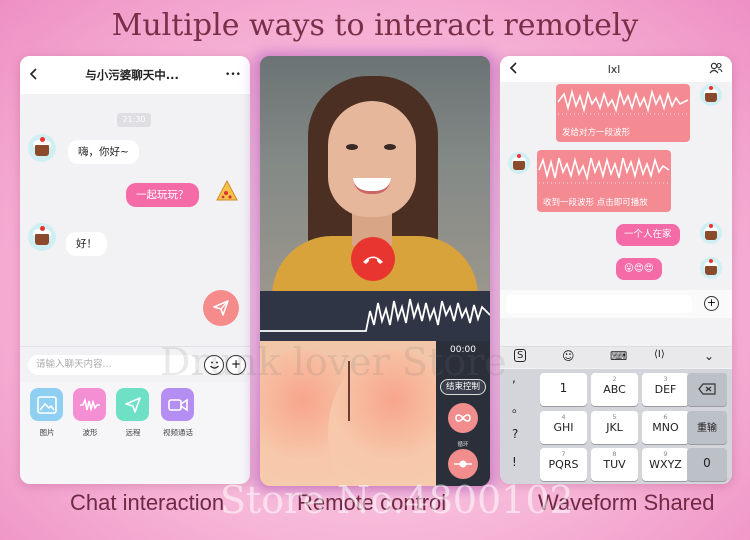  Describe the element at coordinates (463, 445) in the screenshot. I see `loop-label: 循环` at that location.